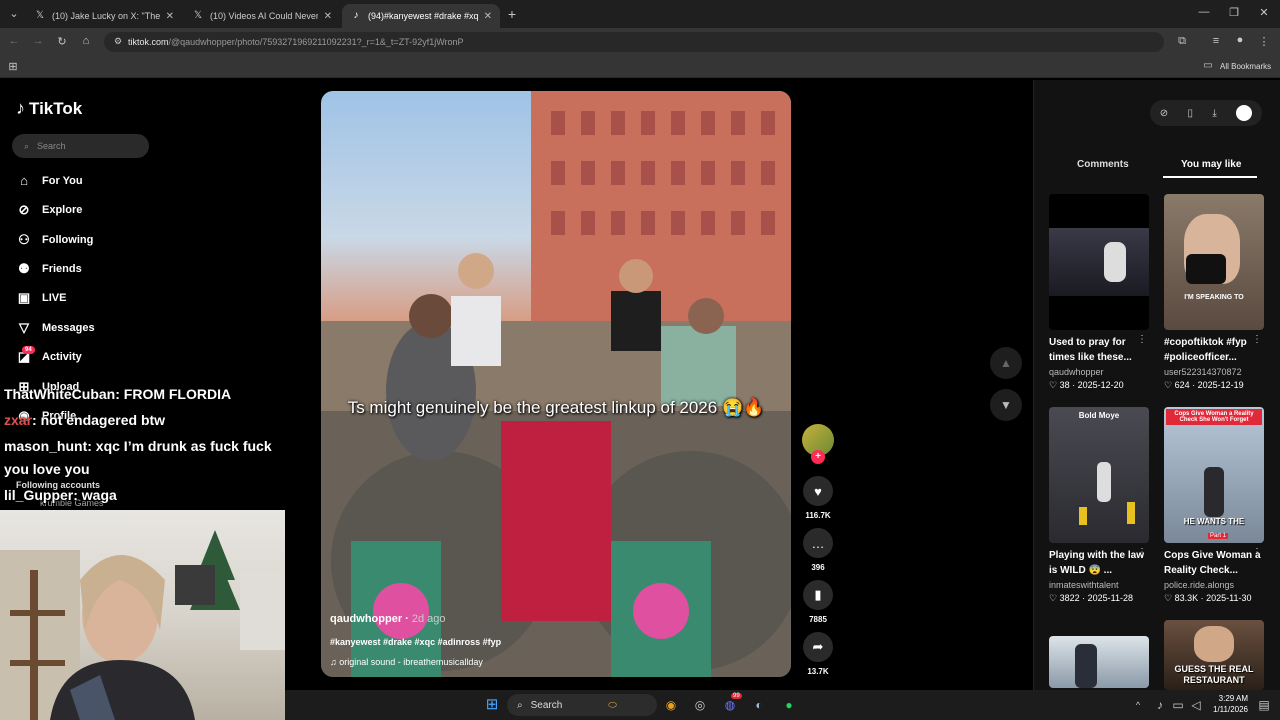 The image size is (1280, 720). Describe the element at coordinates (1264, 41) in the screenshot. I see `menu-dots-icon: ⋮` at that location.